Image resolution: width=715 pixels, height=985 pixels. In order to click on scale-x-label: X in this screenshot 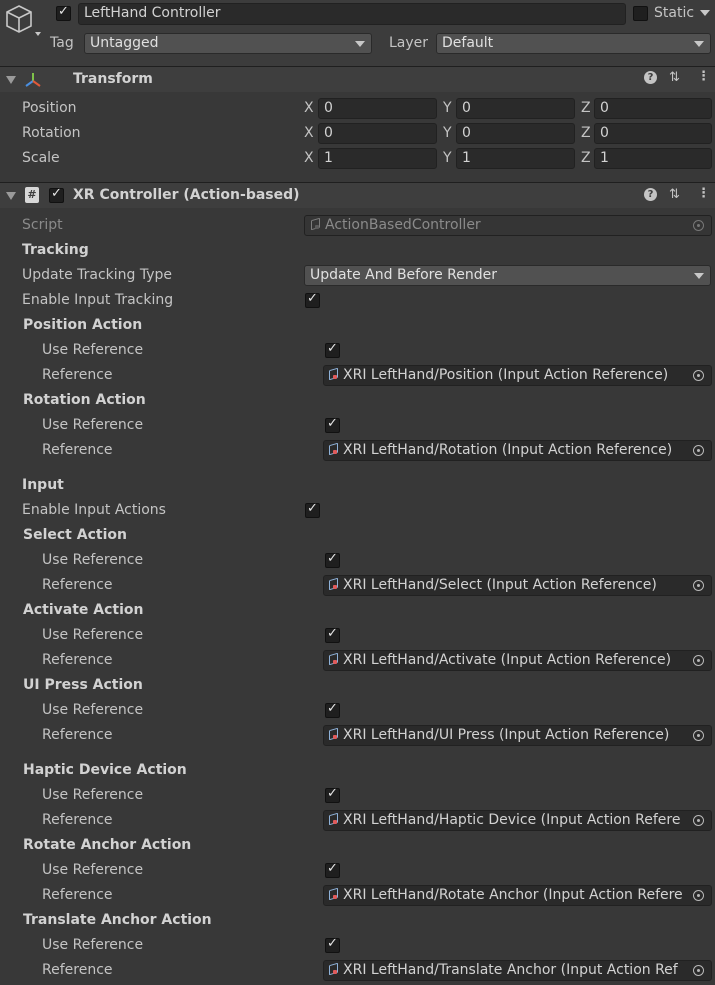, I will do `click(309, 158)`.